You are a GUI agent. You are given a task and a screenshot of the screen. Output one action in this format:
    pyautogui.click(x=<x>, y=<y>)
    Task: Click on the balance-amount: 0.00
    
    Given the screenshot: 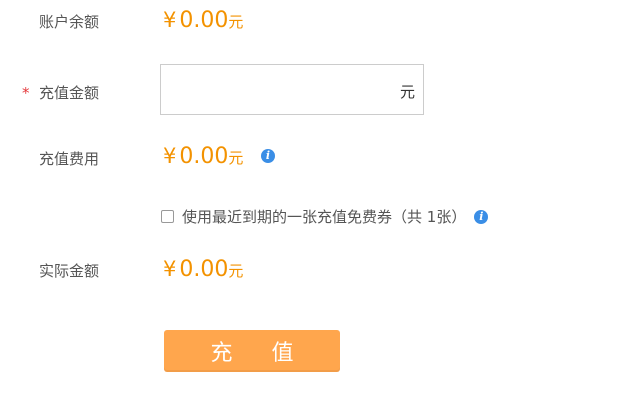 What is the action you would take?
    pyautogui.click(x=204, y=20)
    